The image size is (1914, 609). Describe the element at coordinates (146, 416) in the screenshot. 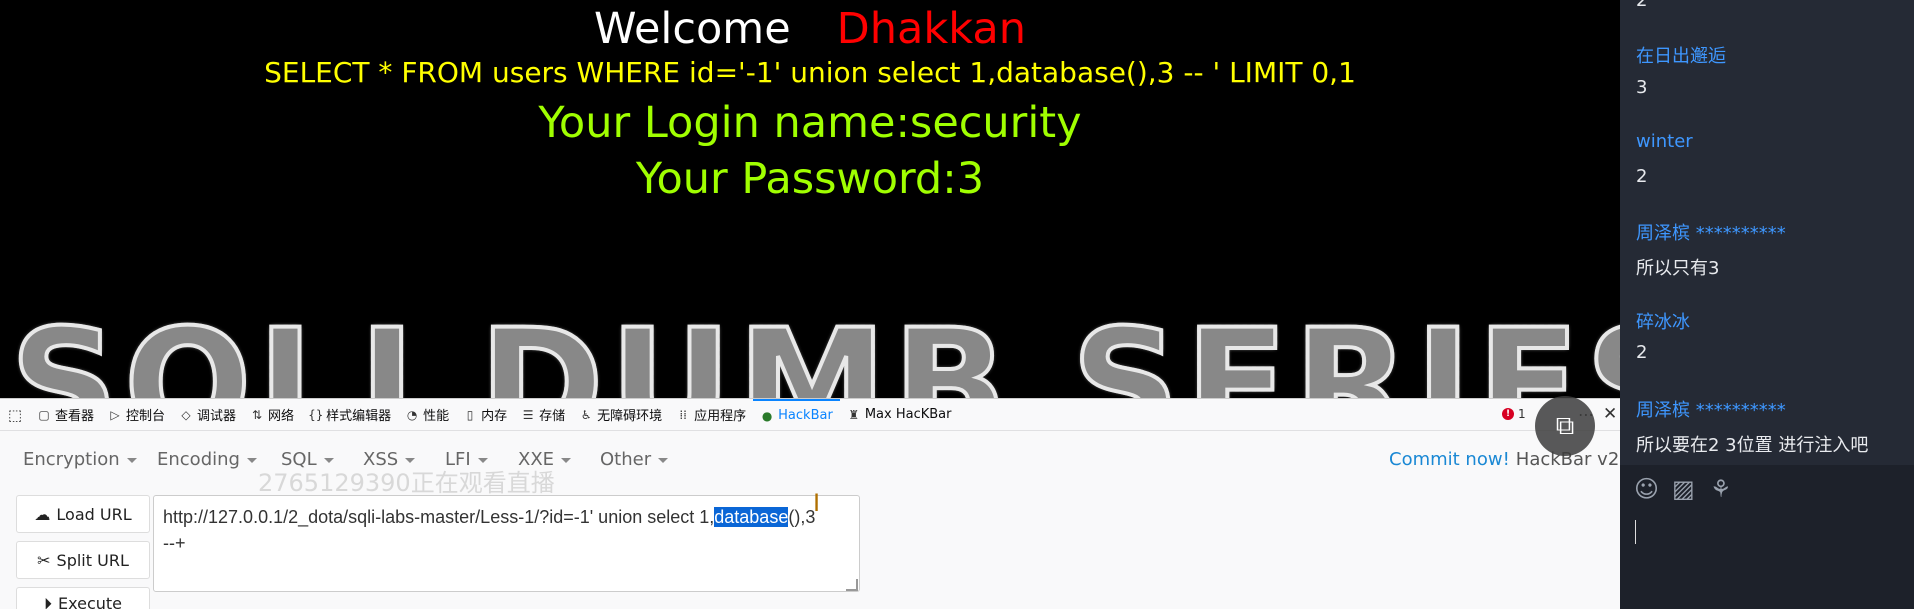

I see `tab-label: 控制台` at that location.